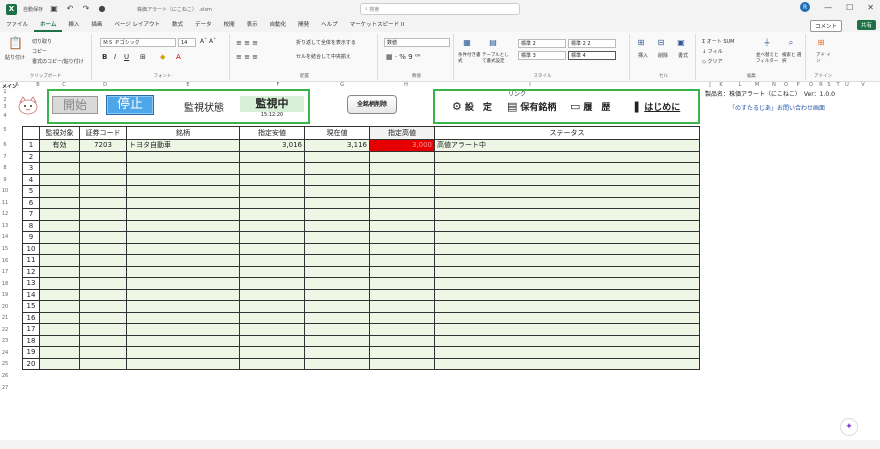  I want to click on column-header: M, so click(757, 85).